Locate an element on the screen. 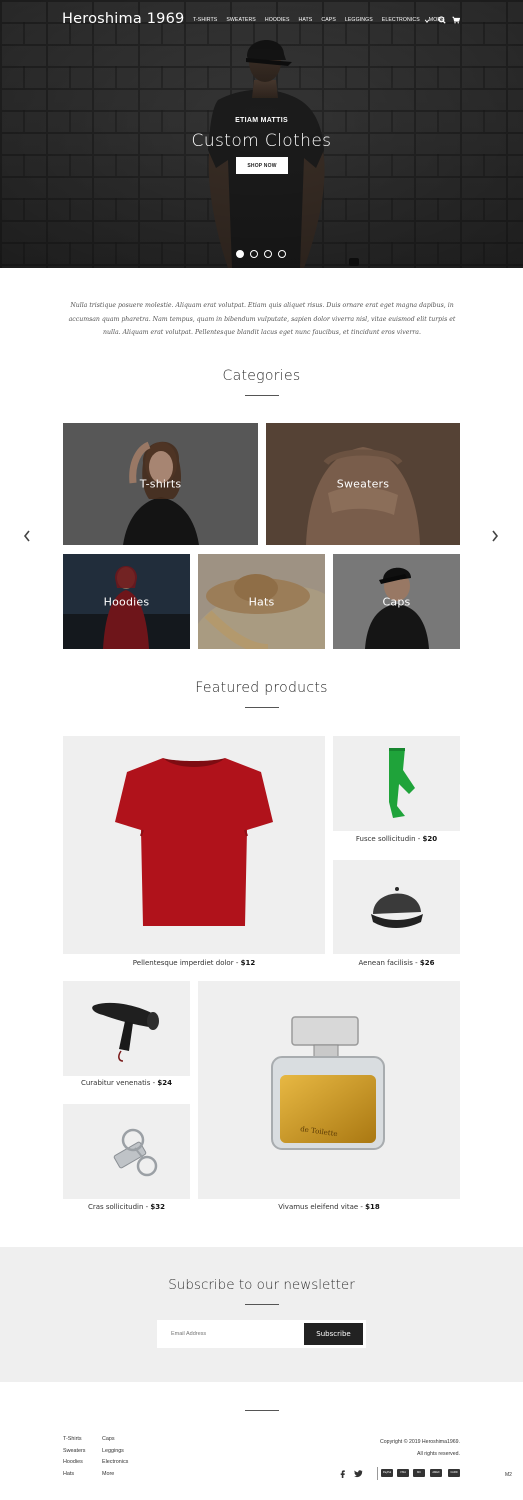  category-label-t-shirts: T-shirts is located at coordinates (160, 484).